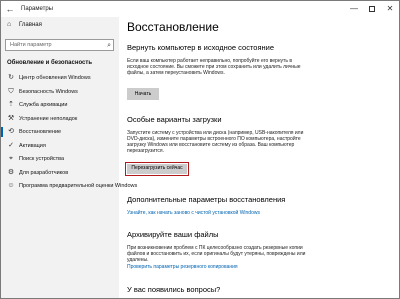 This screenshot has height=299, width=400. I want to click on active-indicator, so click(2, 132).